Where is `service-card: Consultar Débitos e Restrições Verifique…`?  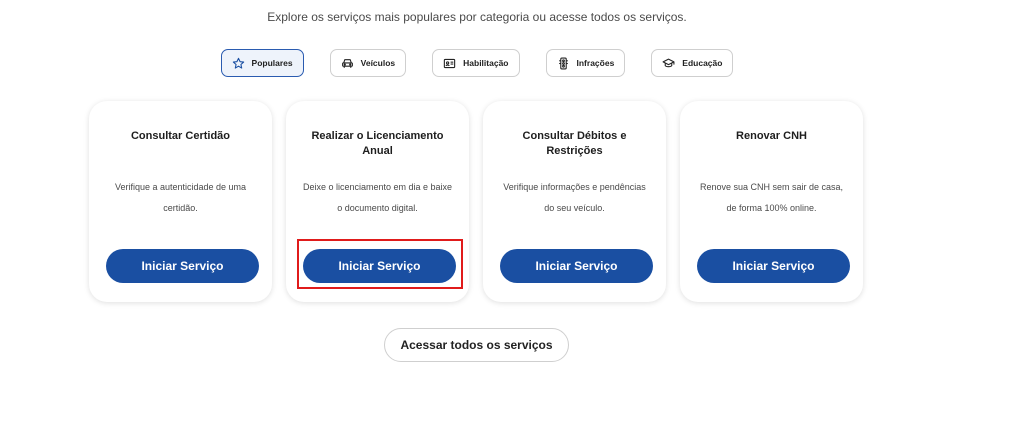 service-card: Consultar Débitos e Restrições Verifique… is located at coordinates (574, 201).